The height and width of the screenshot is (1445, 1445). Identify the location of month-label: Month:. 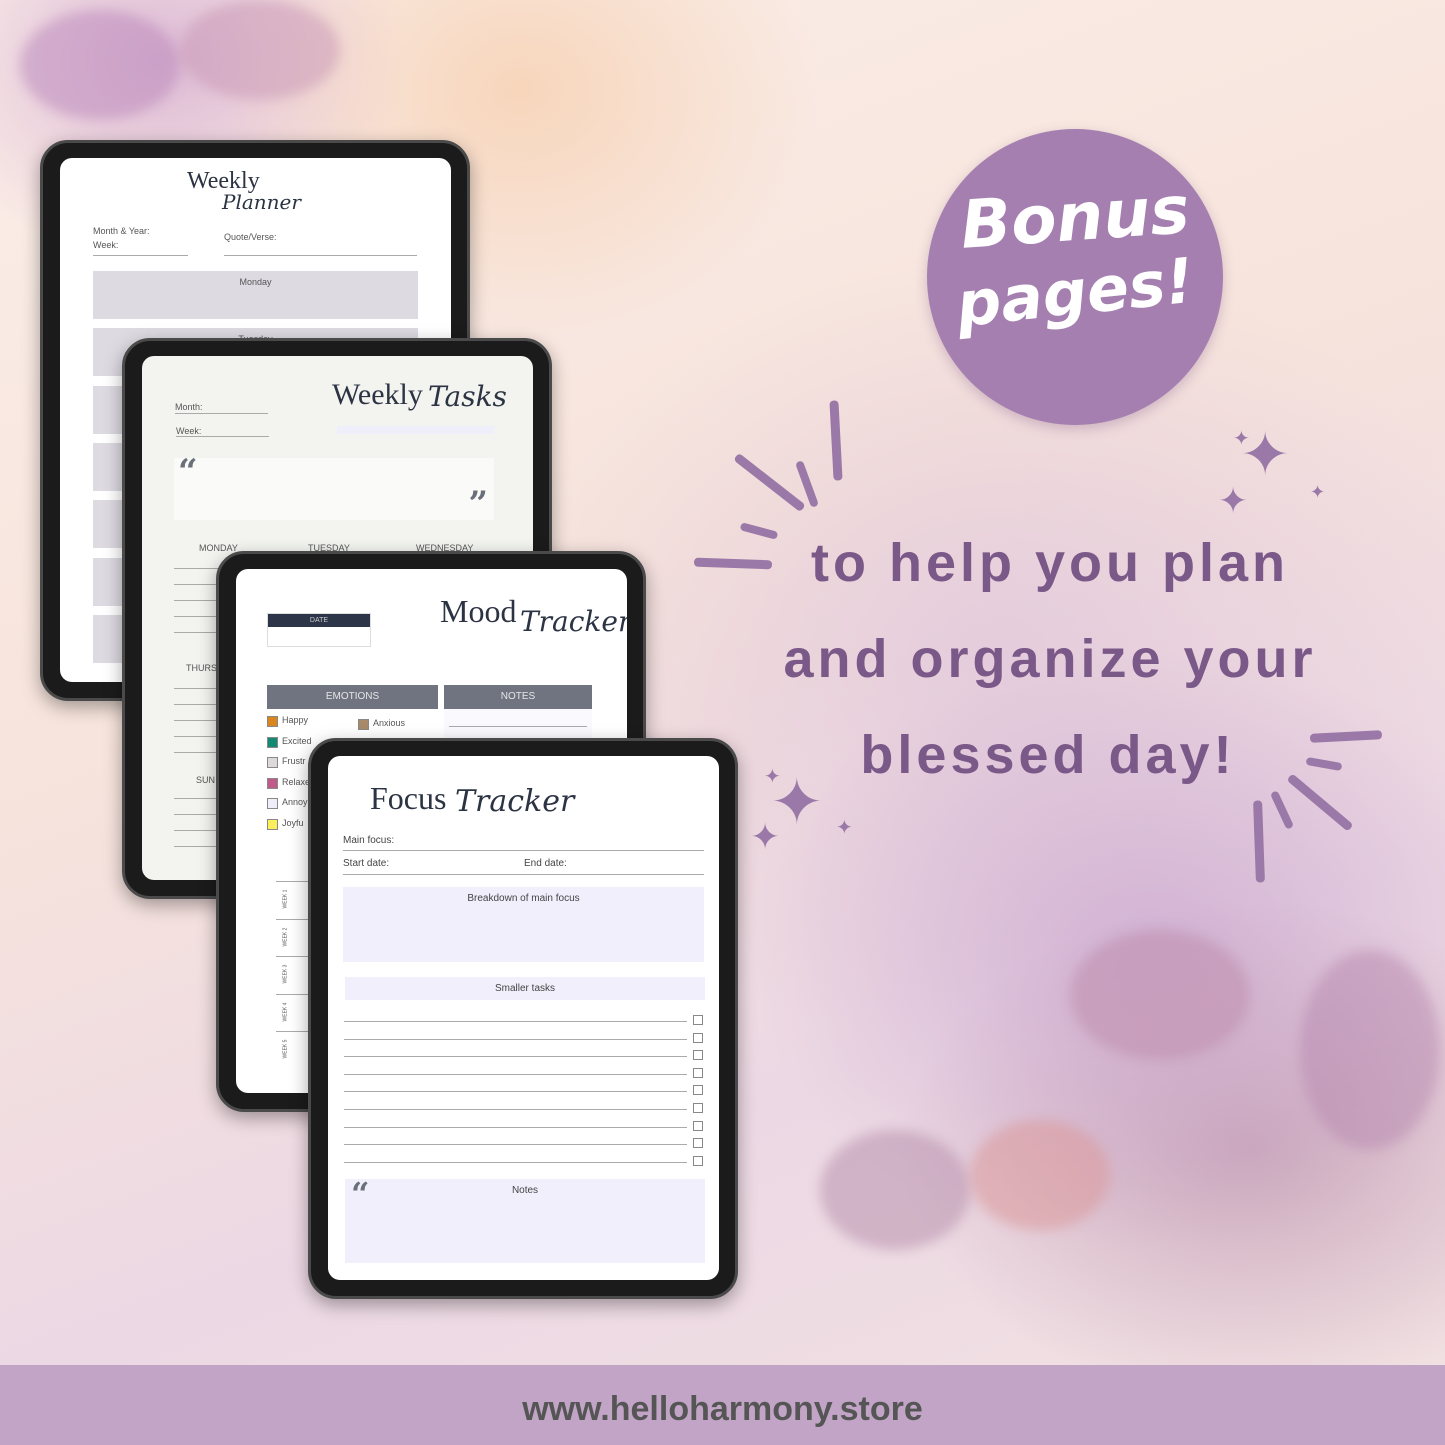
(189, 407).